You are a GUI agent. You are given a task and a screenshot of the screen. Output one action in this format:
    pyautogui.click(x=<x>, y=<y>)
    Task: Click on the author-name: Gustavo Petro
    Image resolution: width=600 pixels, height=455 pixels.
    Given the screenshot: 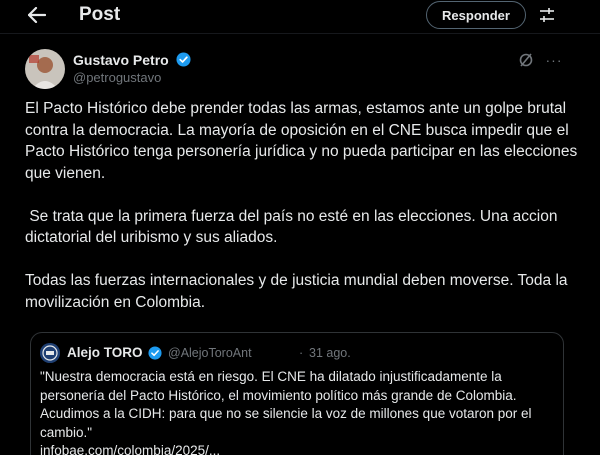 What is the action you would take?
    pyautogui.click(x=121, y=60)
    